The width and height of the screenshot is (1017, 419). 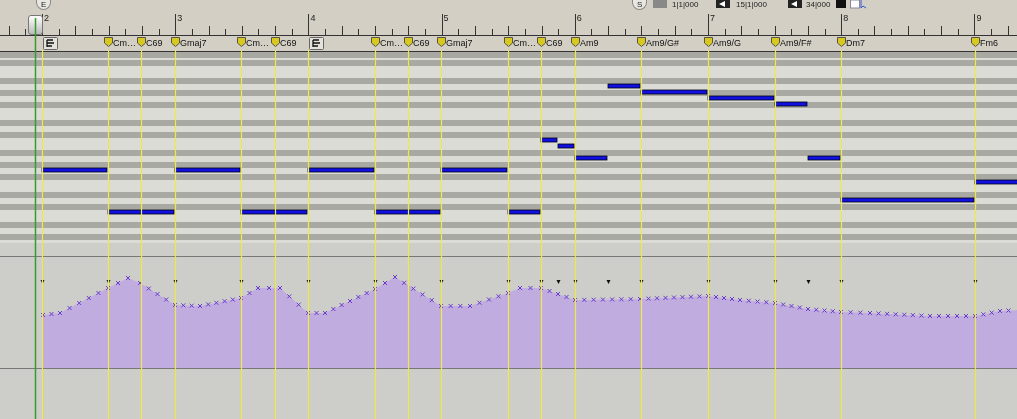 What do you see at coordinates (989, 43) in the screenshot?
I see `chord-label: Fm6` at bounding box center [989, 43].